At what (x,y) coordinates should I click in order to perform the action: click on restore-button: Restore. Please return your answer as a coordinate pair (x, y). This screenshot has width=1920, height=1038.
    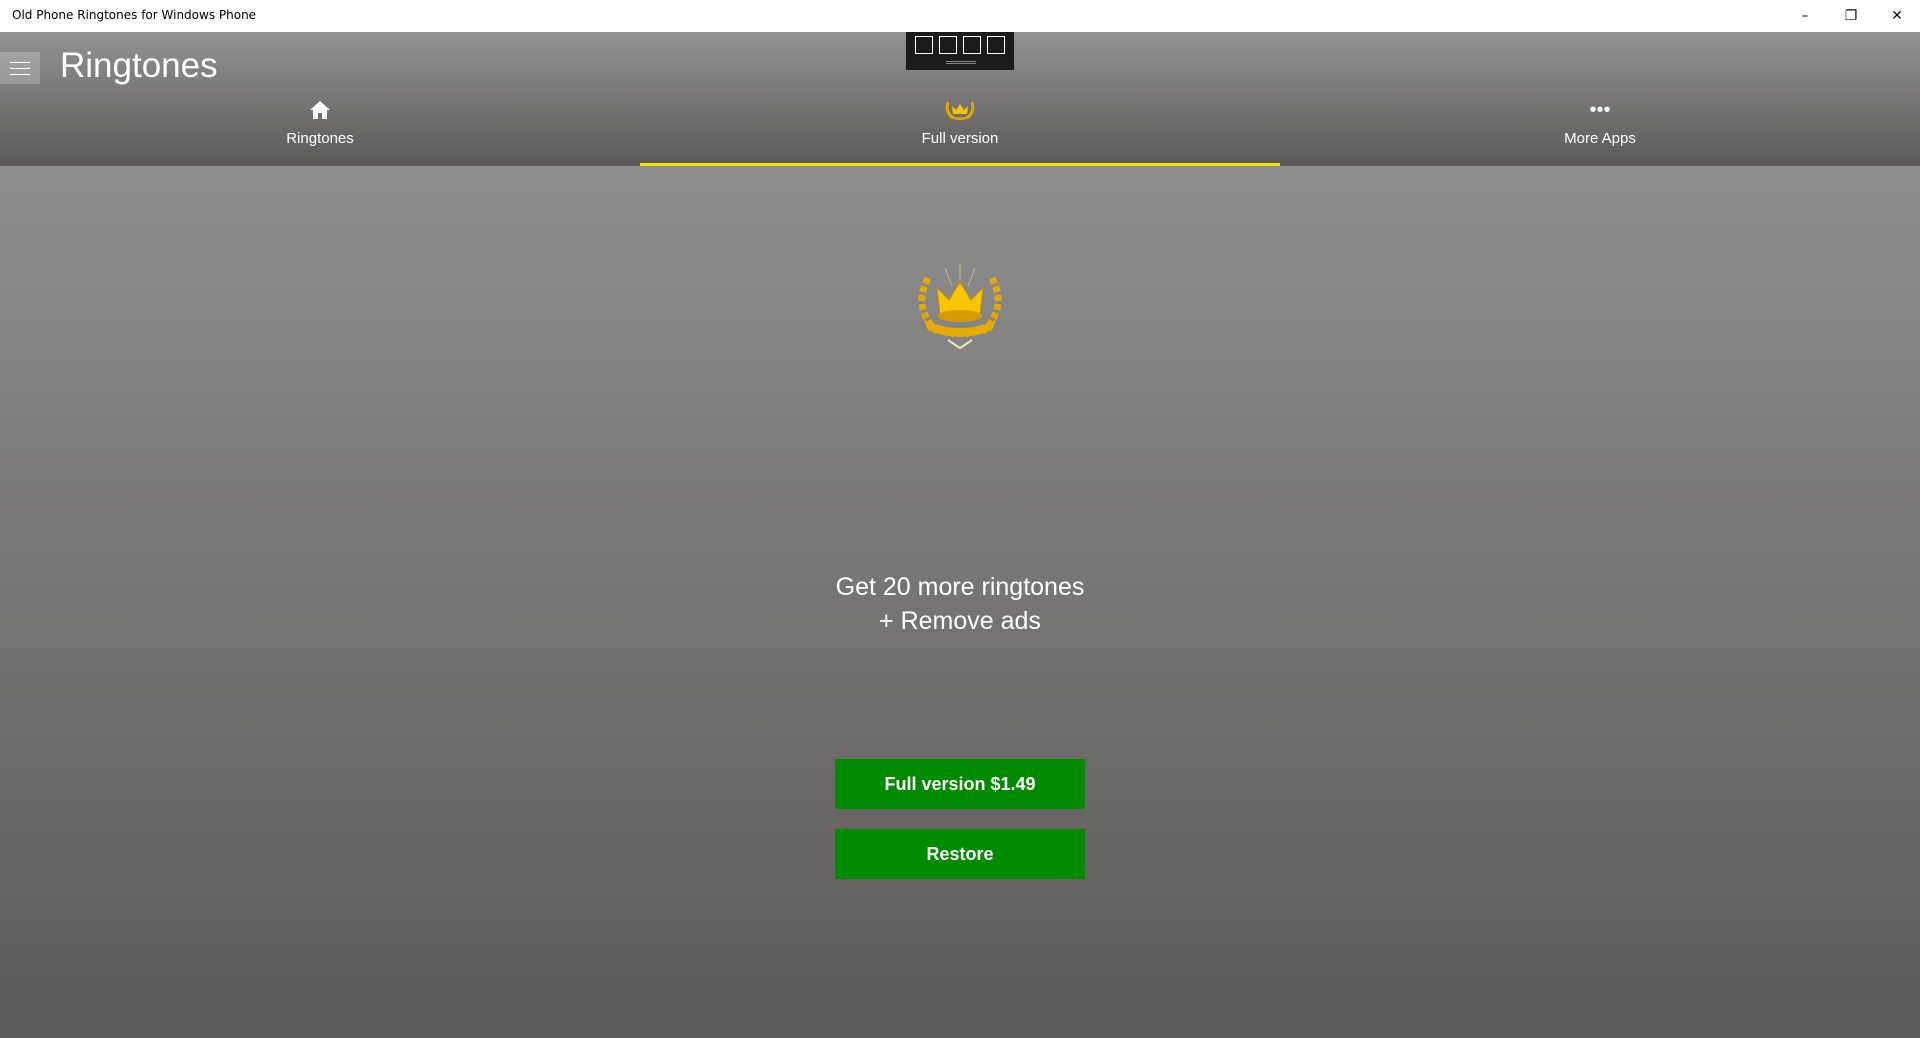
    Looking at the image, I should click on (960, 854).